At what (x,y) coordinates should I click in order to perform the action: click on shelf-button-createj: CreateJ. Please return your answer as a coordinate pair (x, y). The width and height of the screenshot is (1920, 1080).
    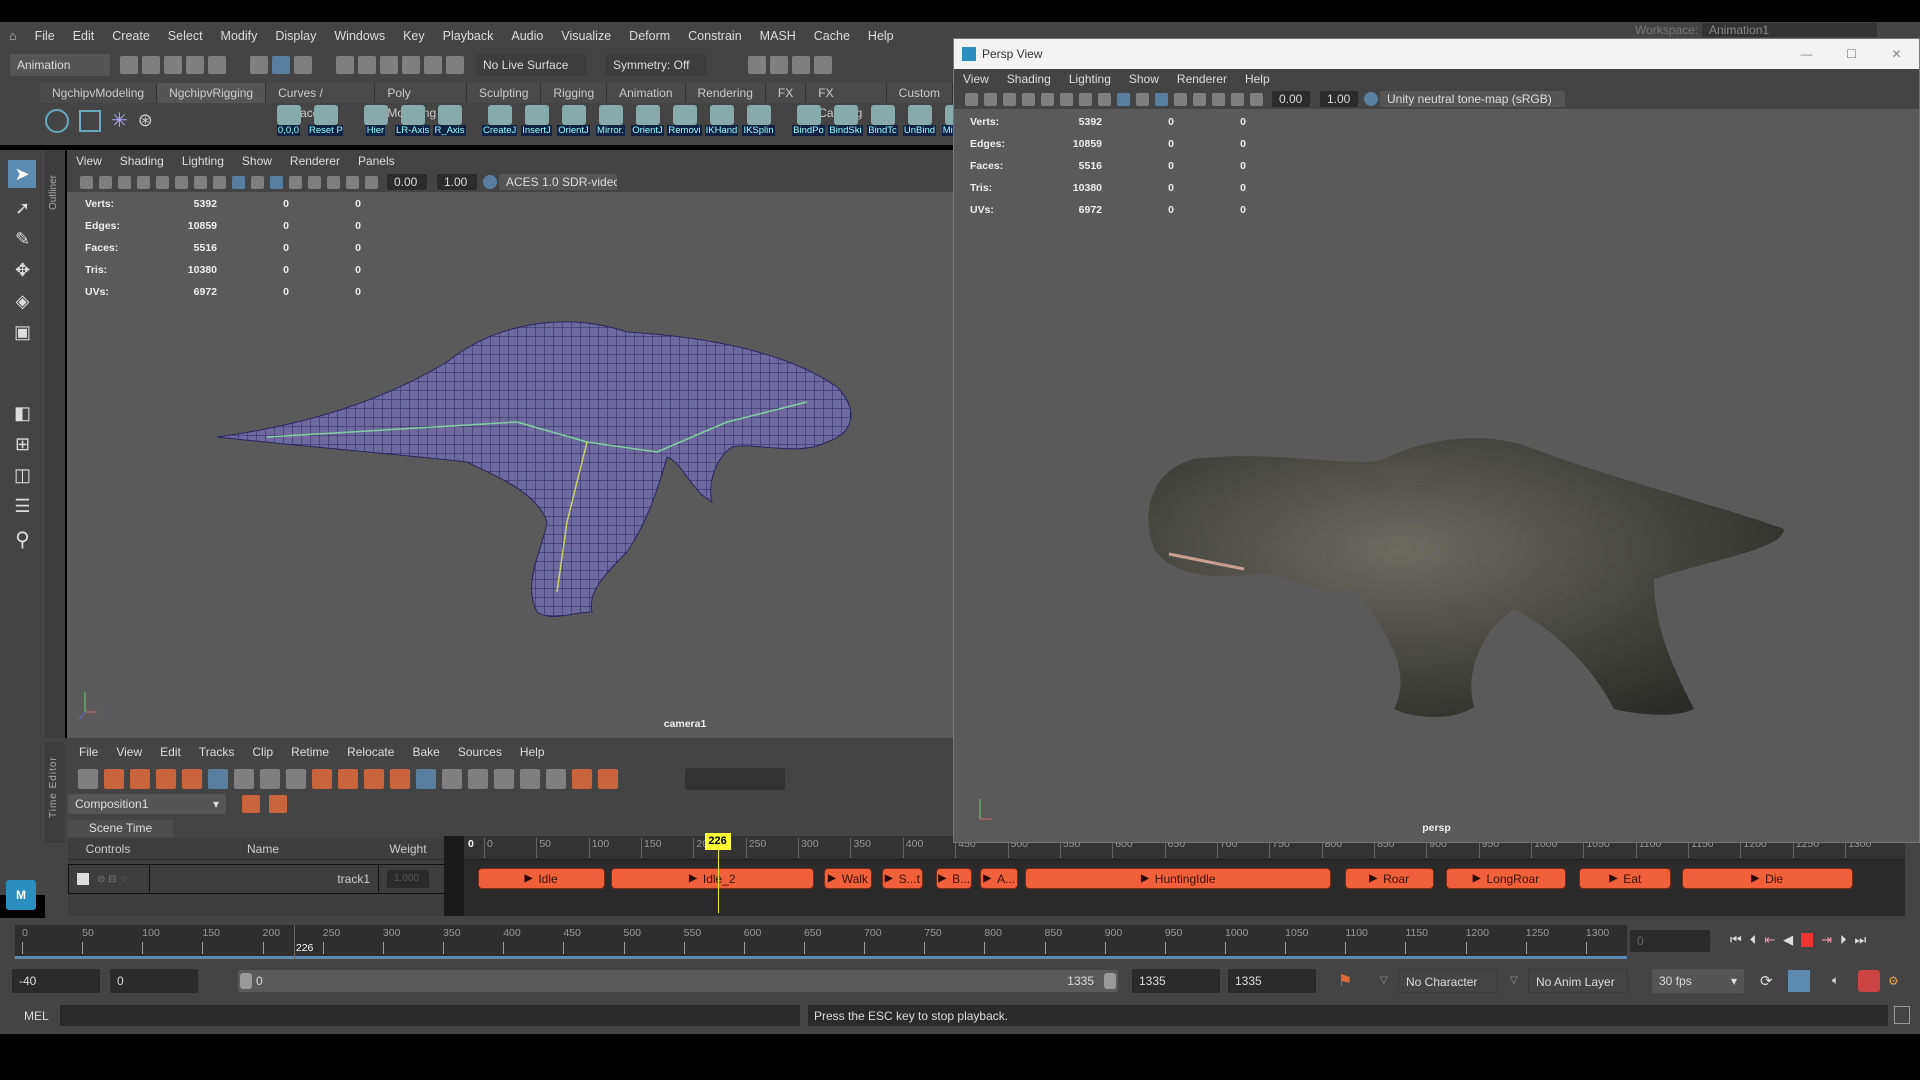
    Looking at the image, I should click on (499, 120).